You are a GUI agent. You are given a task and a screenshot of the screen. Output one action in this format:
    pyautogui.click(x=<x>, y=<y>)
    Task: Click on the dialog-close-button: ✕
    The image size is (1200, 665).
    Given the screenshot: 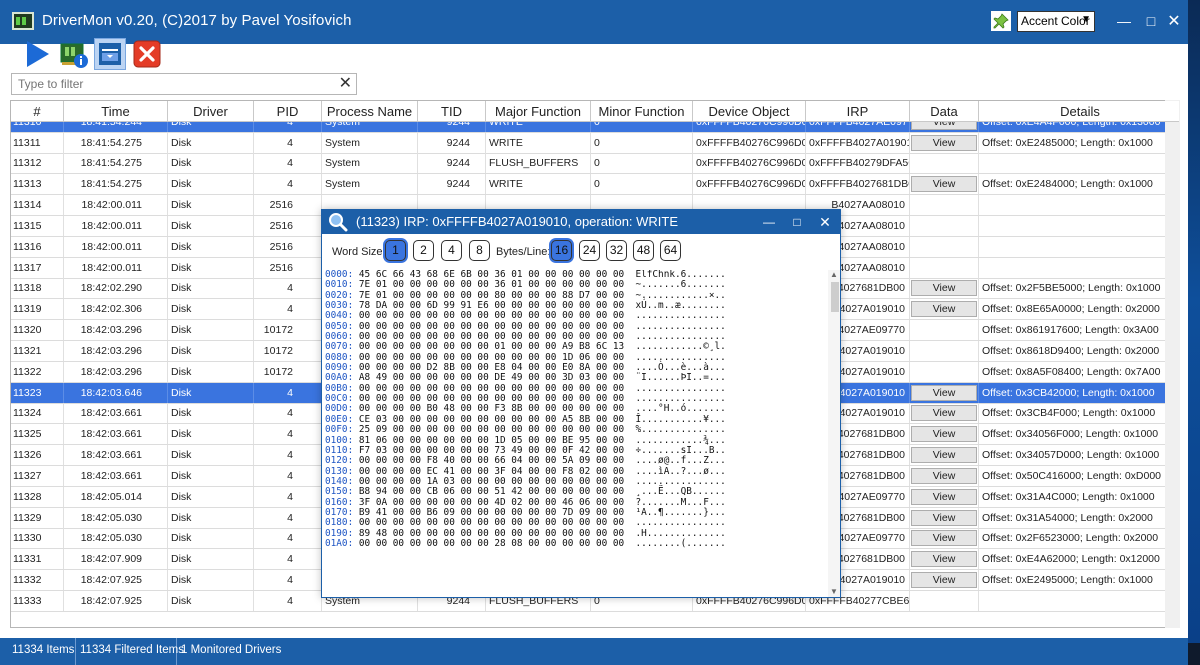 What is the action you would take?
    pyautogui.click(x=825, y=222)
    